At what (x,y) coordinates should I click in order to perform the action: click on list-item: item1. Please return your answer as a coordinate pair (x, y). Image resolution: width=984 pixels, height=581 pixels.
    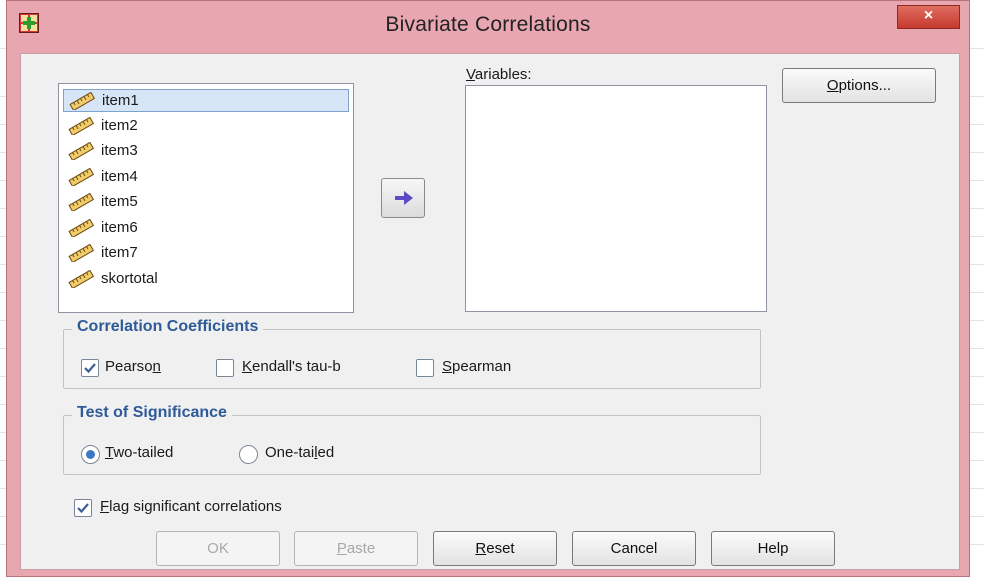
    Looking at the image, I should click on (206, 100).